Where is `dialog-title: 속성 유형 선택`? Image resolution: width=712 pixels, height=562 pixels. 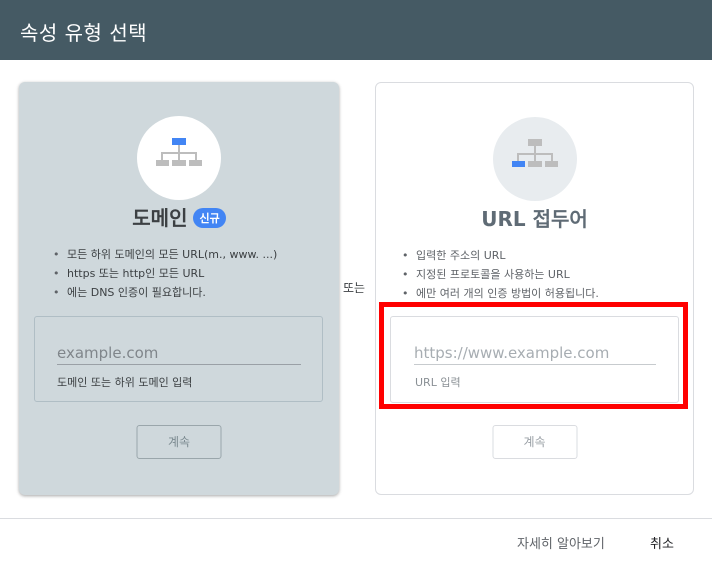
dialog-title: 속성 유형 선택 is located at coordinates (84, 33).